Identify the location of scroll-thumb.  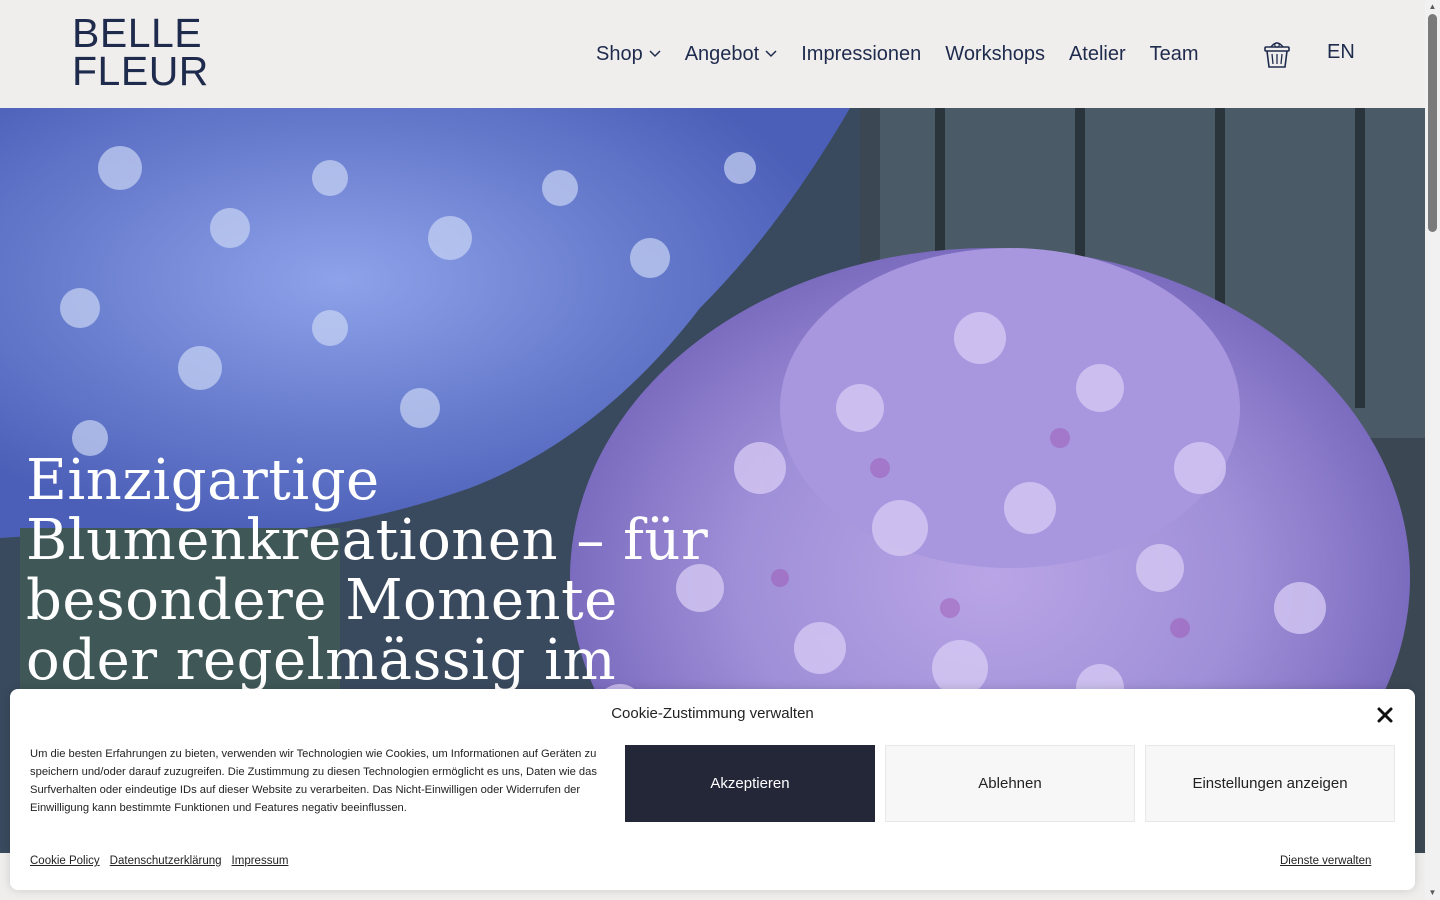
(1432, 123).